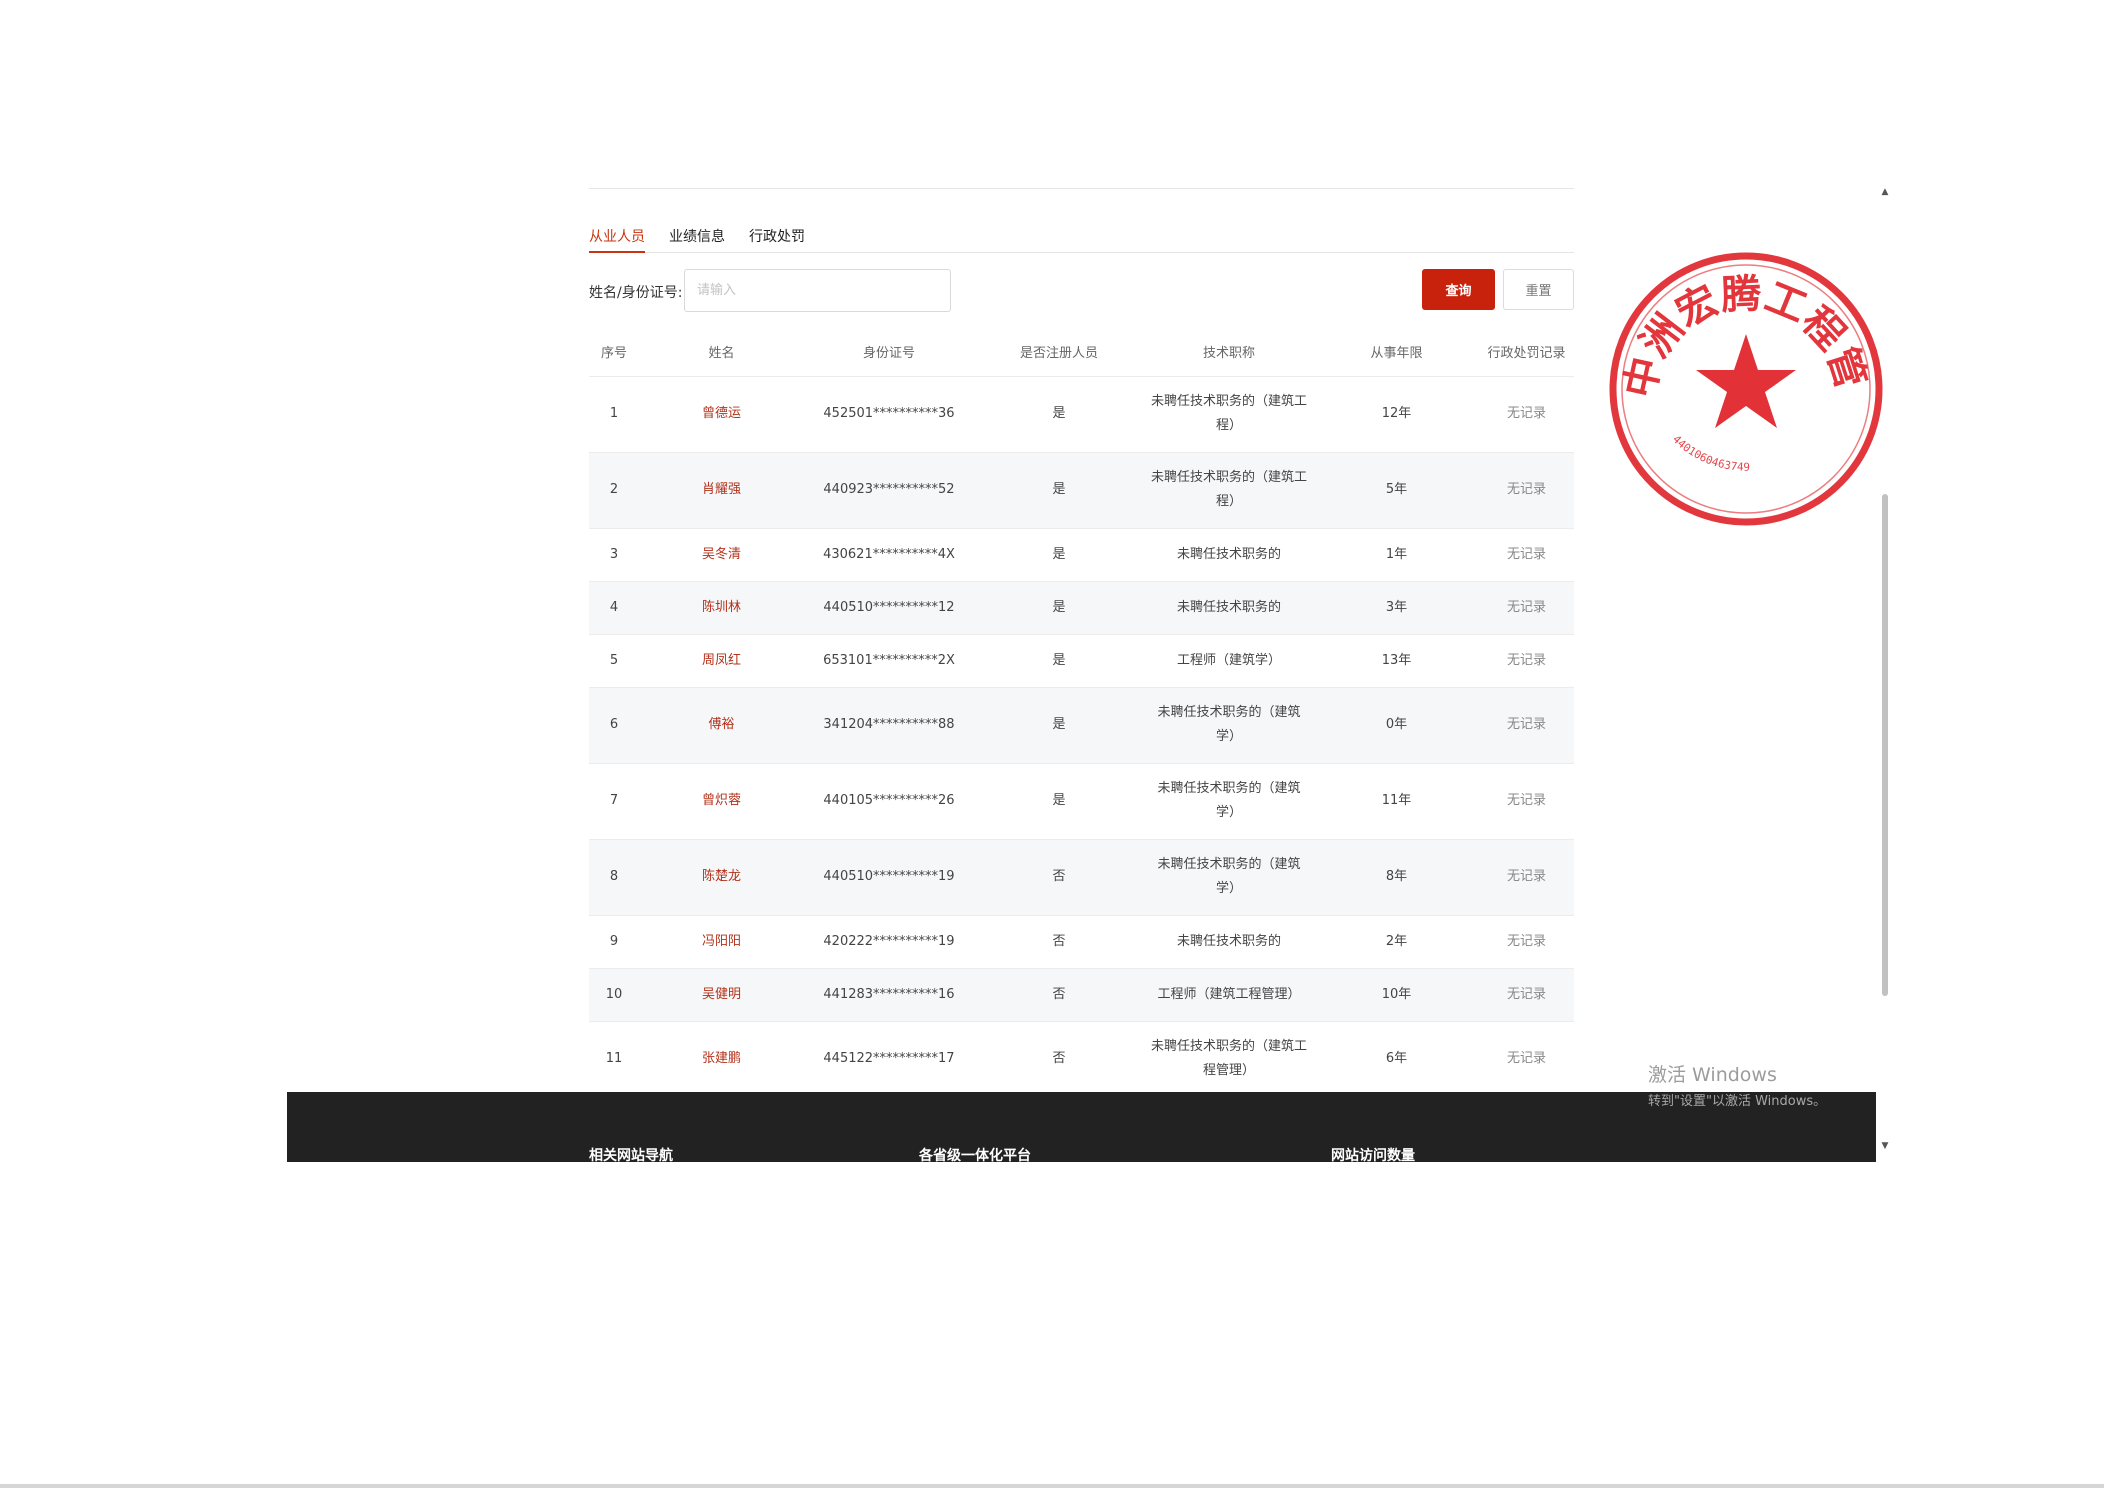  Describe the element at coordinates (721, 608) in the screenshot. I see `row-name: 陈圳林` at that location.